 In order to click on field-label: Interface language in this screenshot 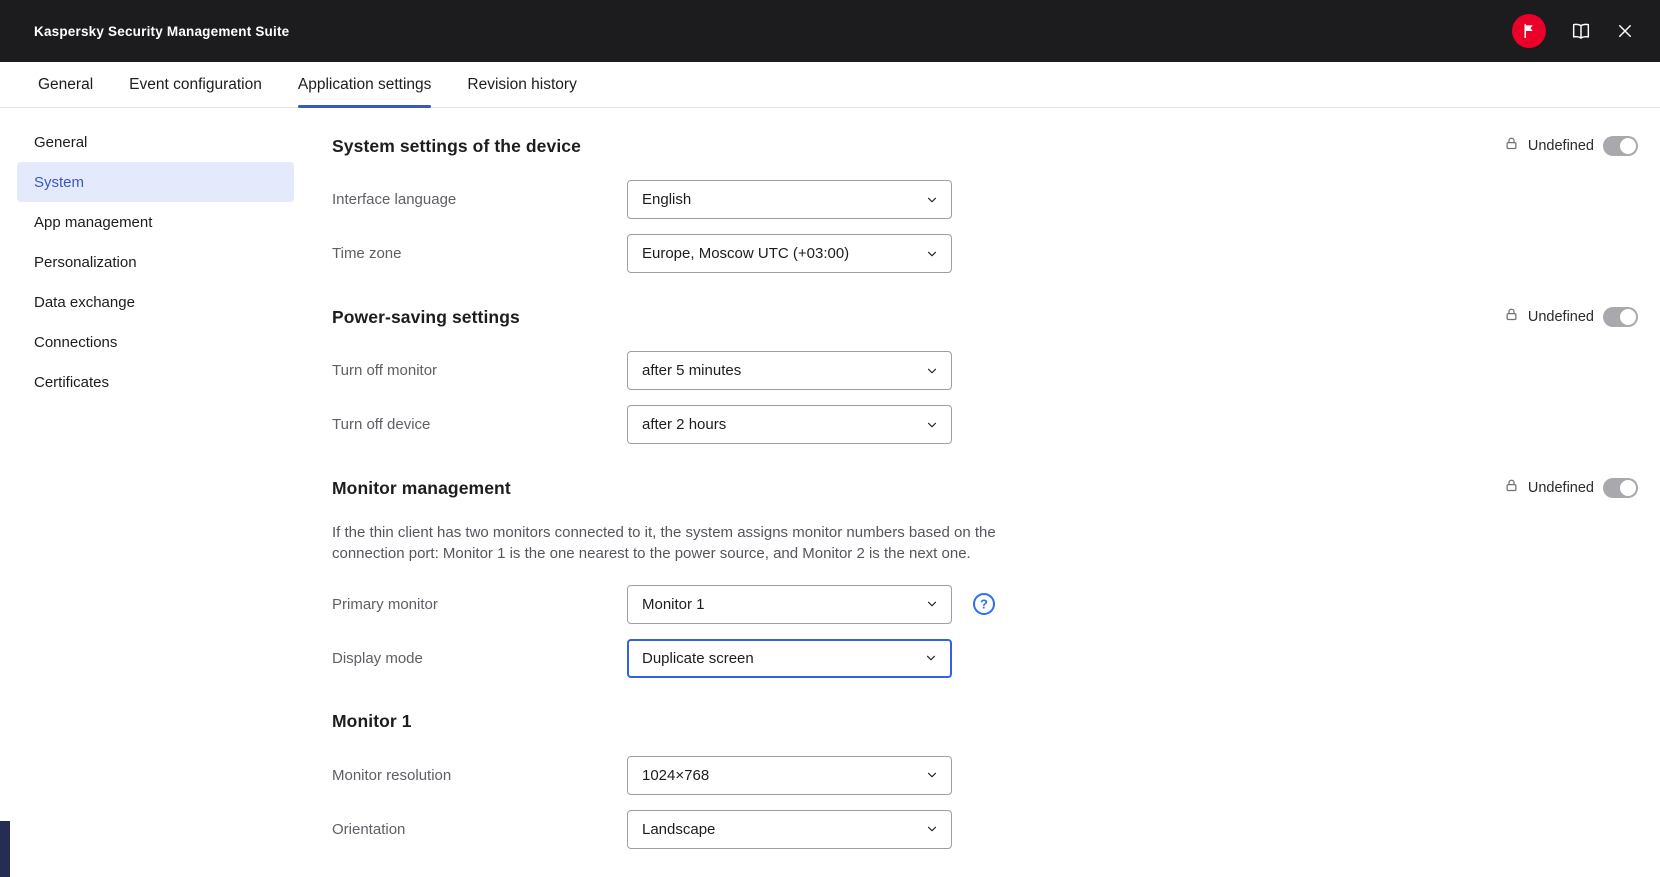, I will do `click(394, 199)`.